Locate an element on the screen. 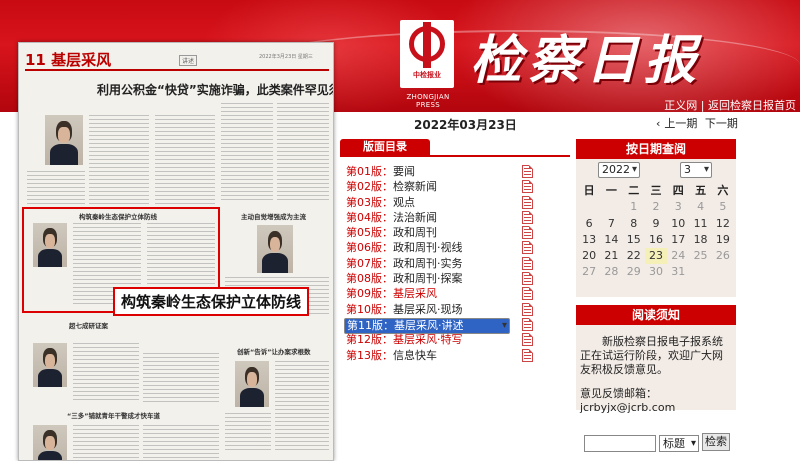 Image resolution: width=800 pixels, height=461 pixels. article-callout: 构筑秦岭生态保护立体防线 is located at coordinates (211, 301).